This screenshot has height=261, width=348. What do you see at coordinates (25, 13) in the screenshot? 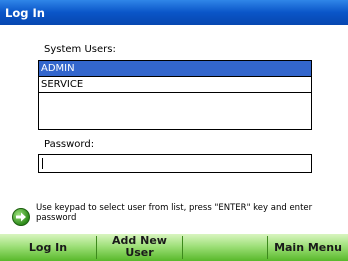
I see `window-title: Log In` at bounding box center [25, 13].